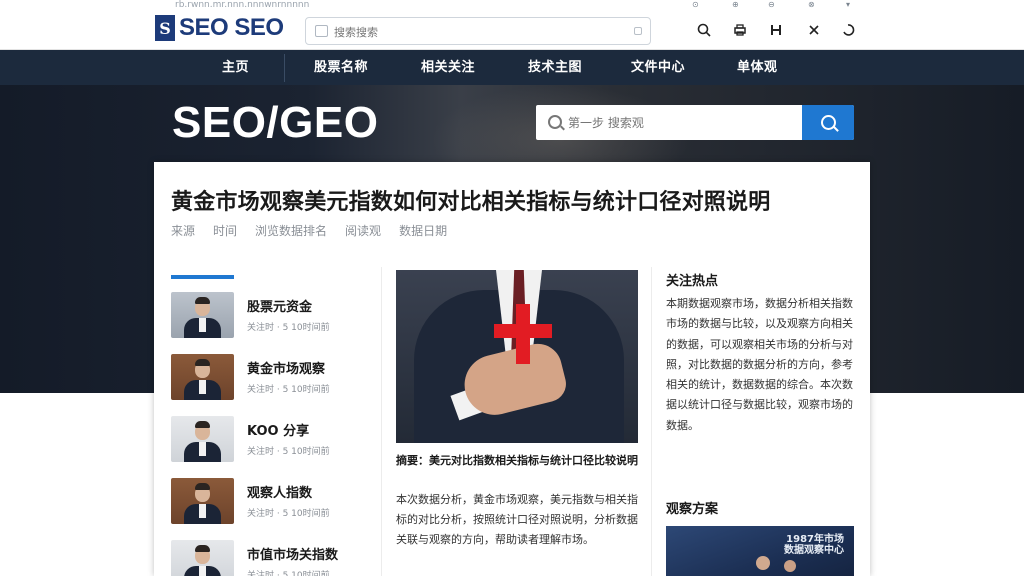 The height and width of the screenshot is (576, 1024). What do you see at coordinates (848, 30) in the screenshot?
I see `refresh-icon` at bounding box center [848, 30].